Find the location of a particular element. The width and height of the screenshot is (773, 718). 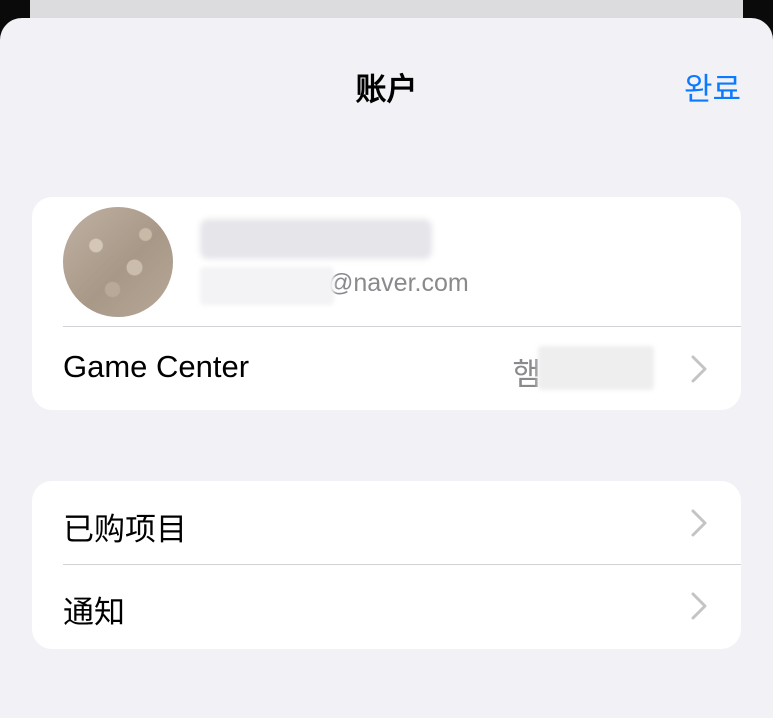

redacted-name is located at coordinates (316, 239).